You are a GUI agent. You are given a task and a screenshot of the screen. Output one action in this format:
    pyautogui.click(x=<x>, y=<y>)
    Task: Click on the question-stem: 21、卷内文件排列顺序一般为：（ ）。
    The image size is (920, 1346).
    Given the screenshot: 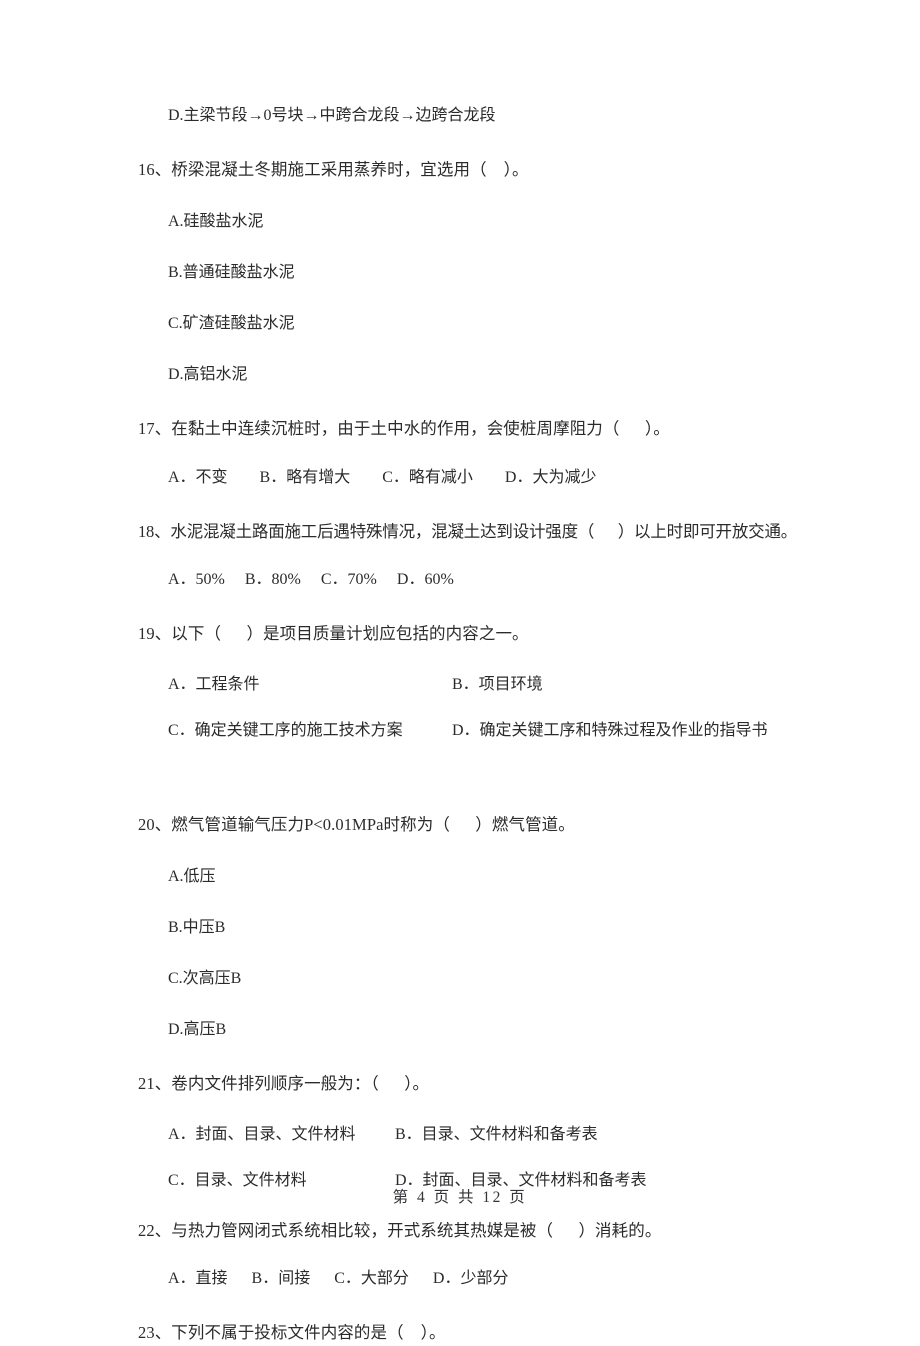 What is the action you would take?
    pyautogui.click(x=284, y=1083)
    